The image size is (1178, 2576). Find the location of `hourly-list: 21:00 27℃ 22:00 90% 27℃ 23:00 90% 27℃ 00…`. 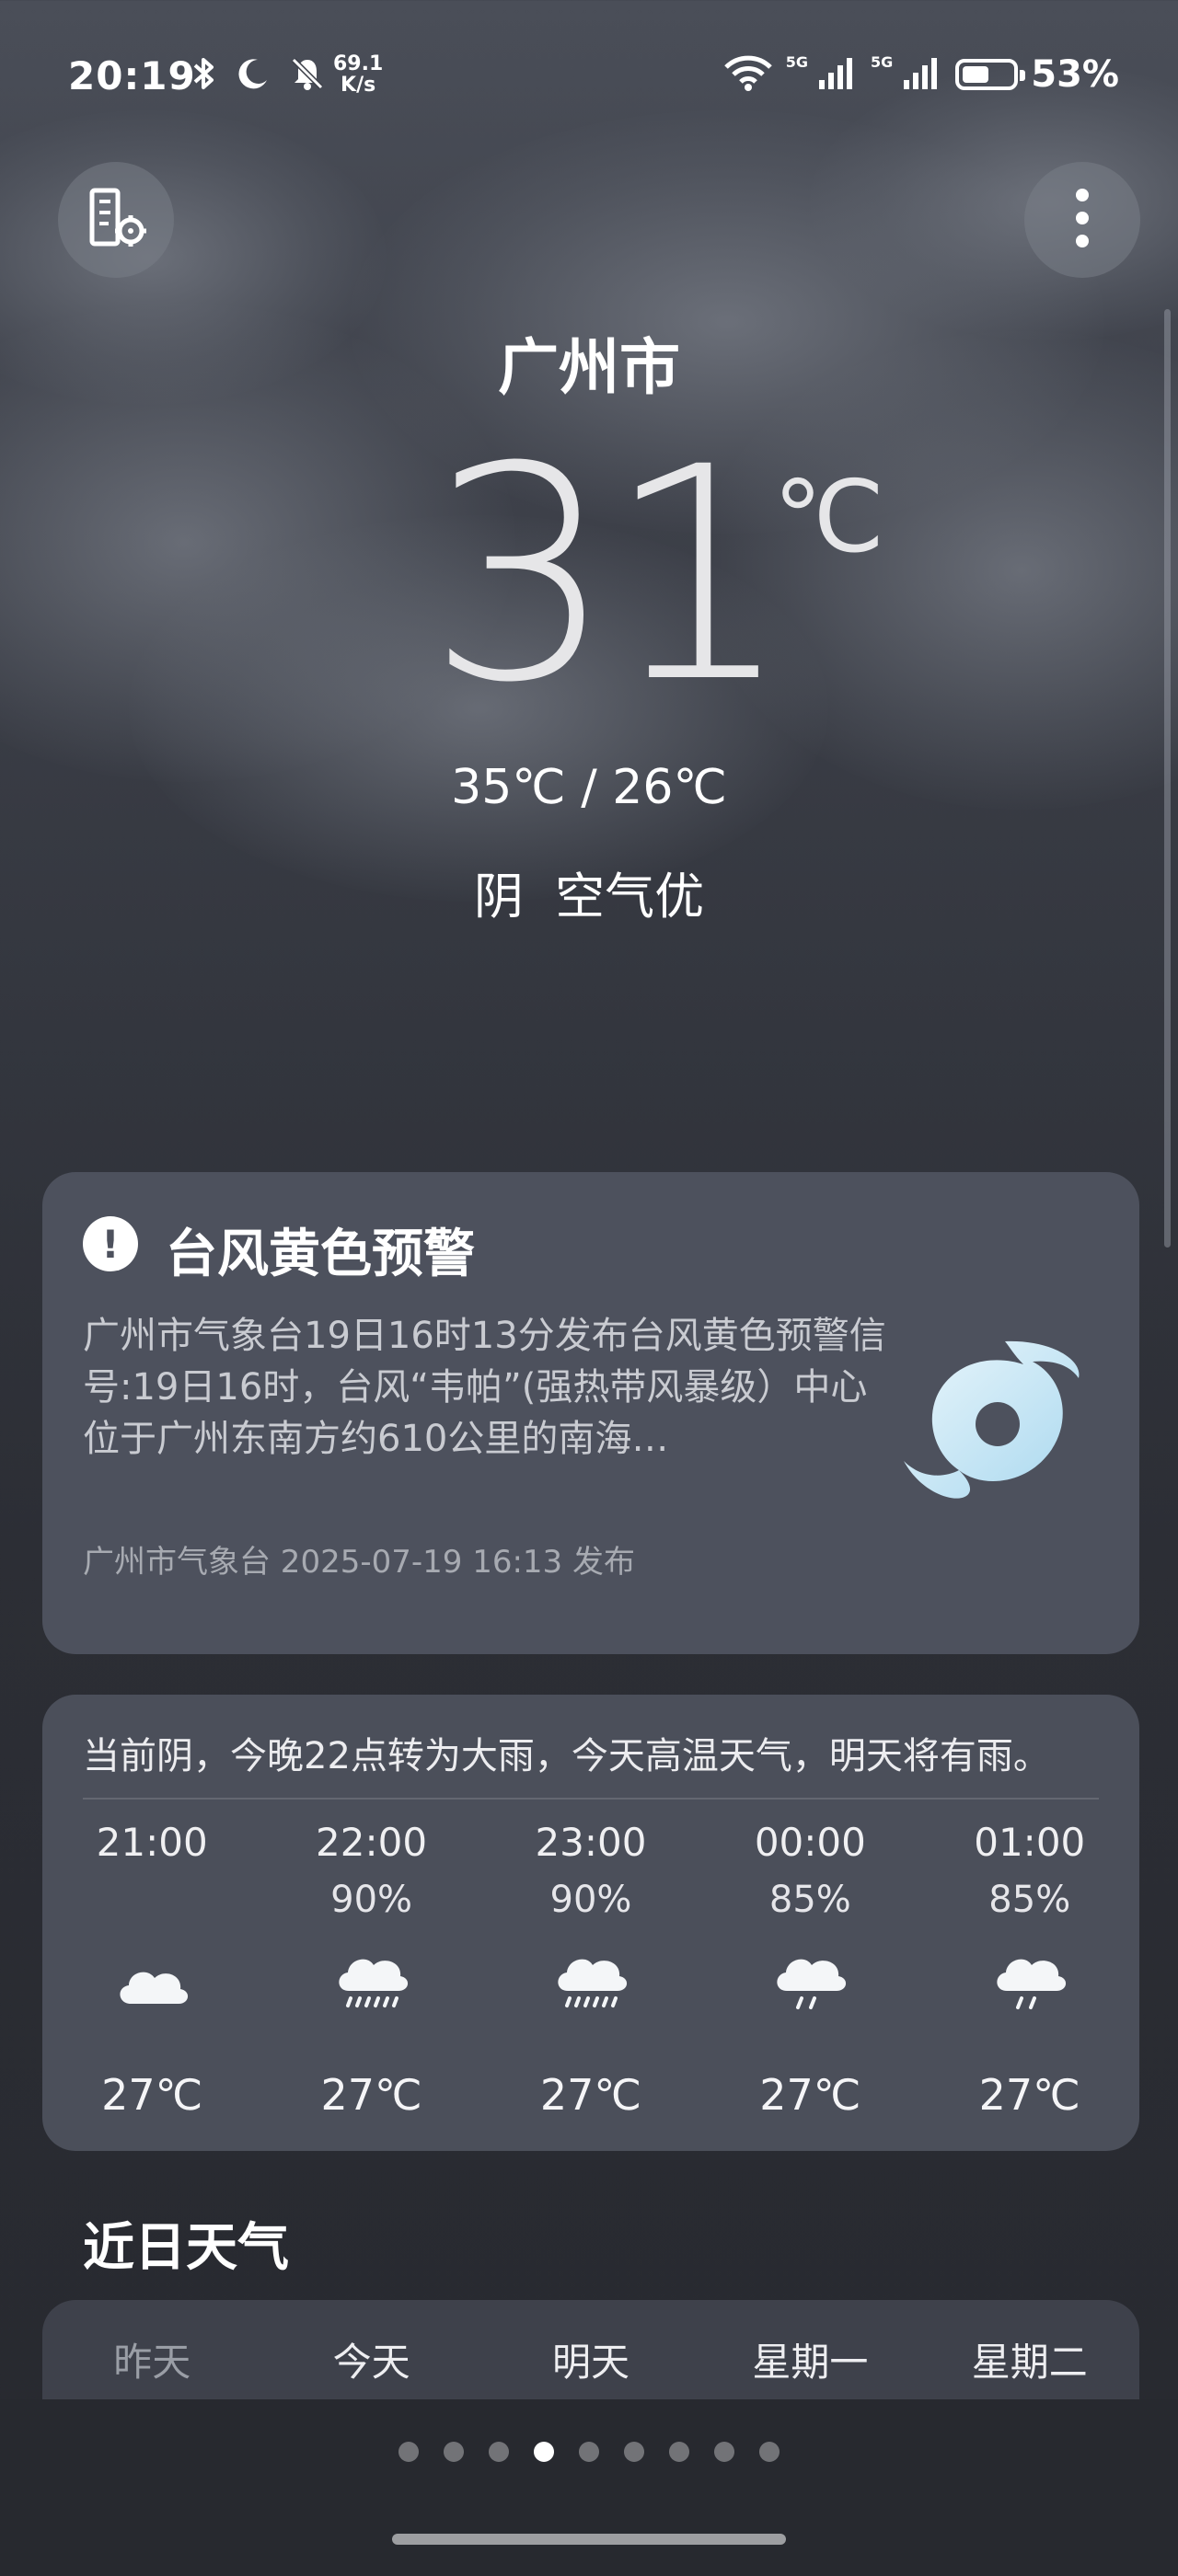

hourly-list: 21:00 27℃ 22:00 90% 27℃ 23:00 90% 27℃ 00… is located at coordinates (591, 1976).